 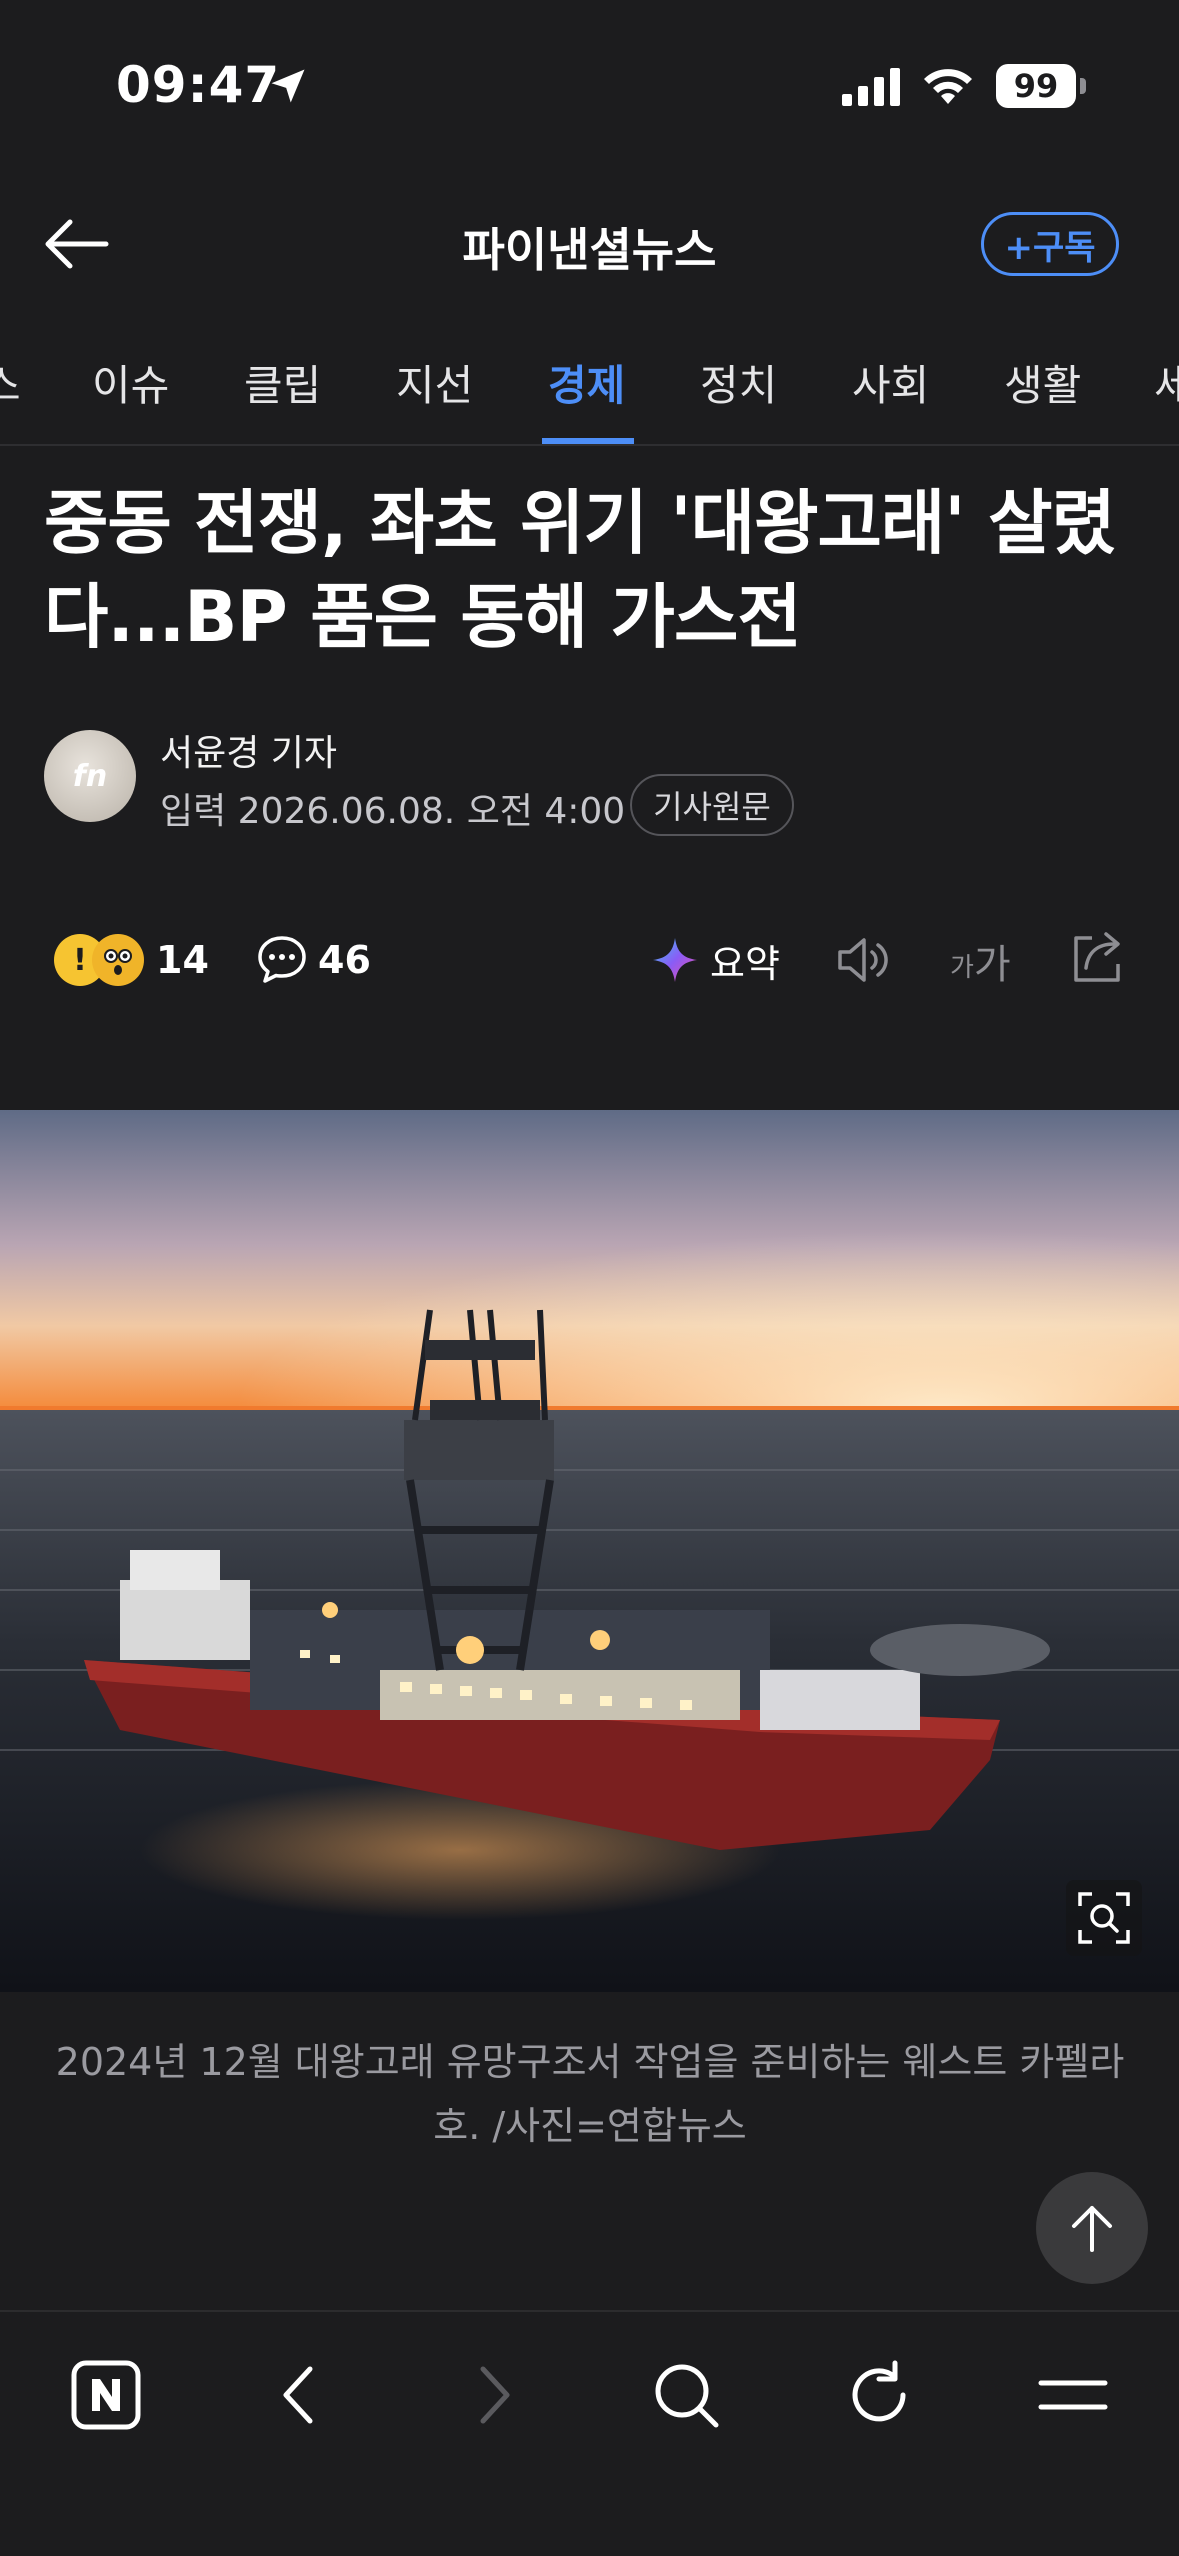 I want to click on comment-icon, so click(x=282, y=959).